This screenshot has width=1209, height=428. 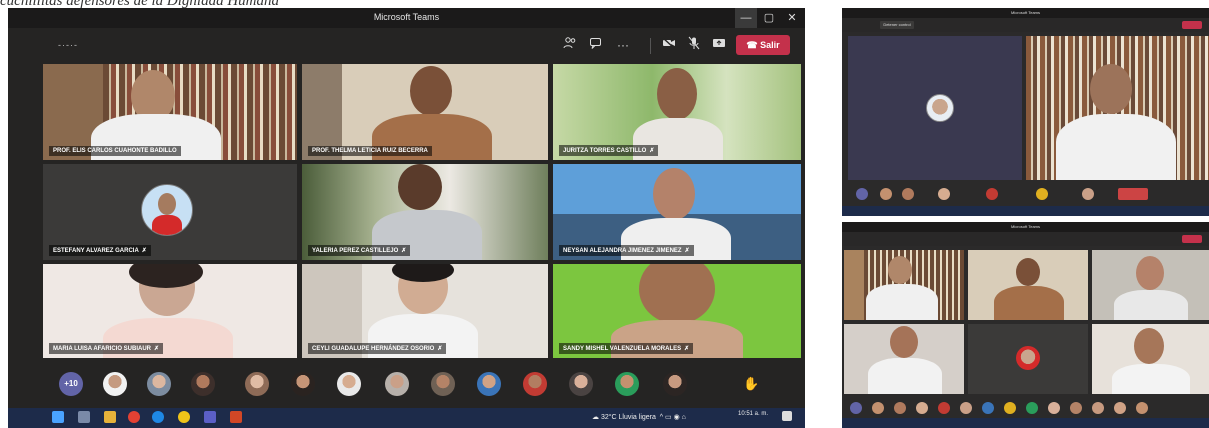 I want to click on close-button: ✕, so click(x=792, y=18).